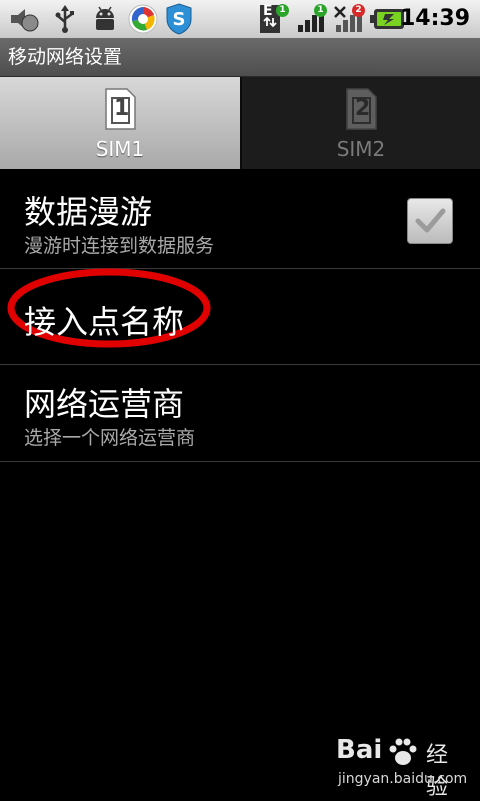 The height and width of the screenshot is (801, 480). What do you see at coordinates (268, 11) in the screenshot?
I see `network-type-label: E` at bounding box center [268, 11].